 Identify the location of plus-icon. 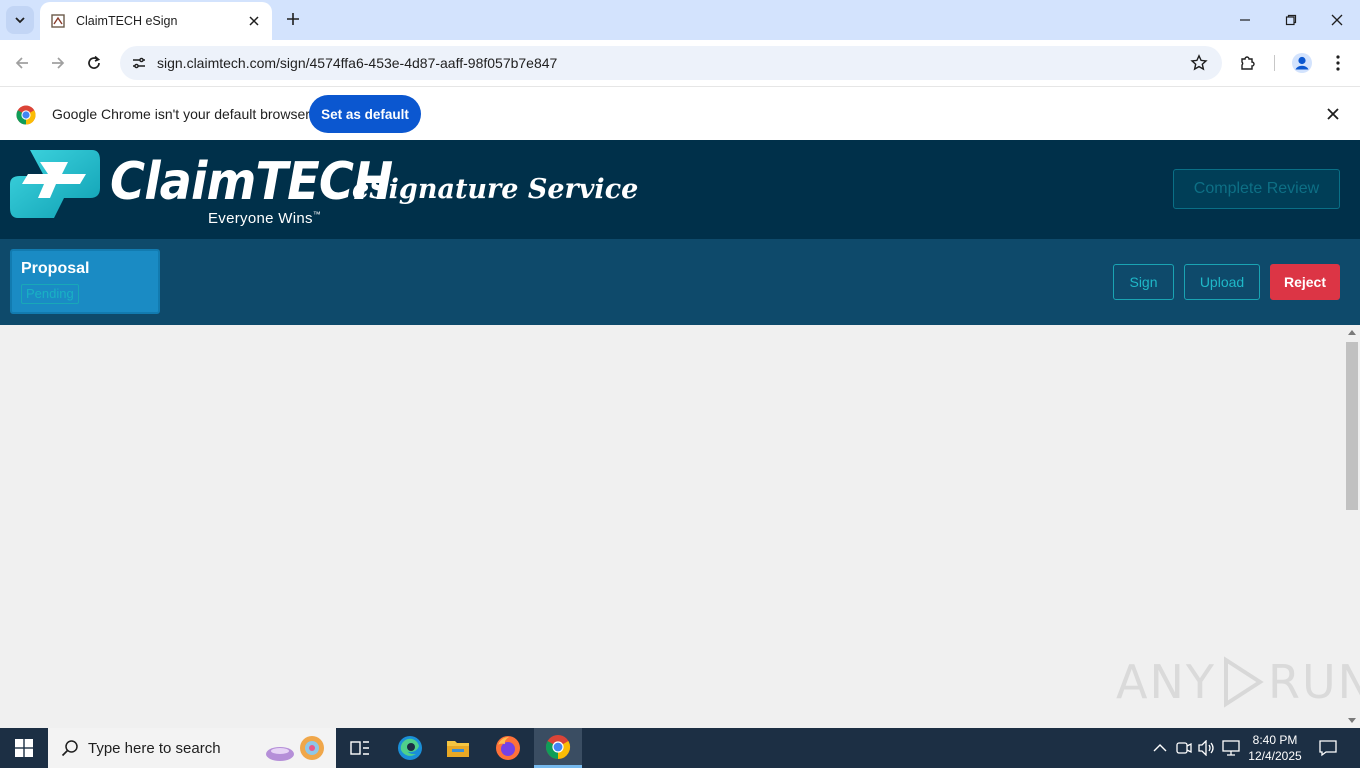
(293, 19).